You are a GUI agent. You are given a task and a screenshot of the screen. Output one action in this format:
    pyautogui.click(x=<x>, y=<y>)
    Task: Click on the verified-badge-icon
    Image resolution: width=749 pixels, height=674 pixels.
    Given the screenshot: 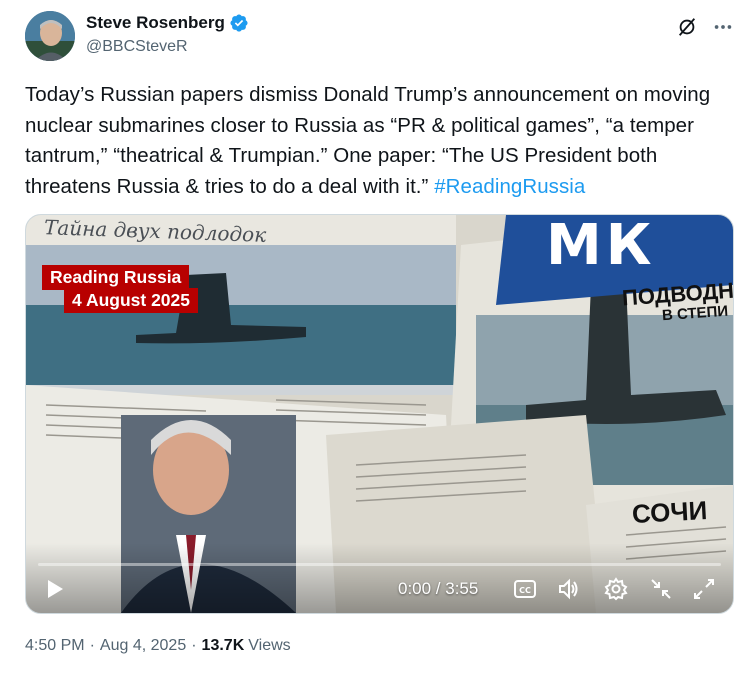 What is the action you would take?
    pyautogui.click(x=239, y=23)
    